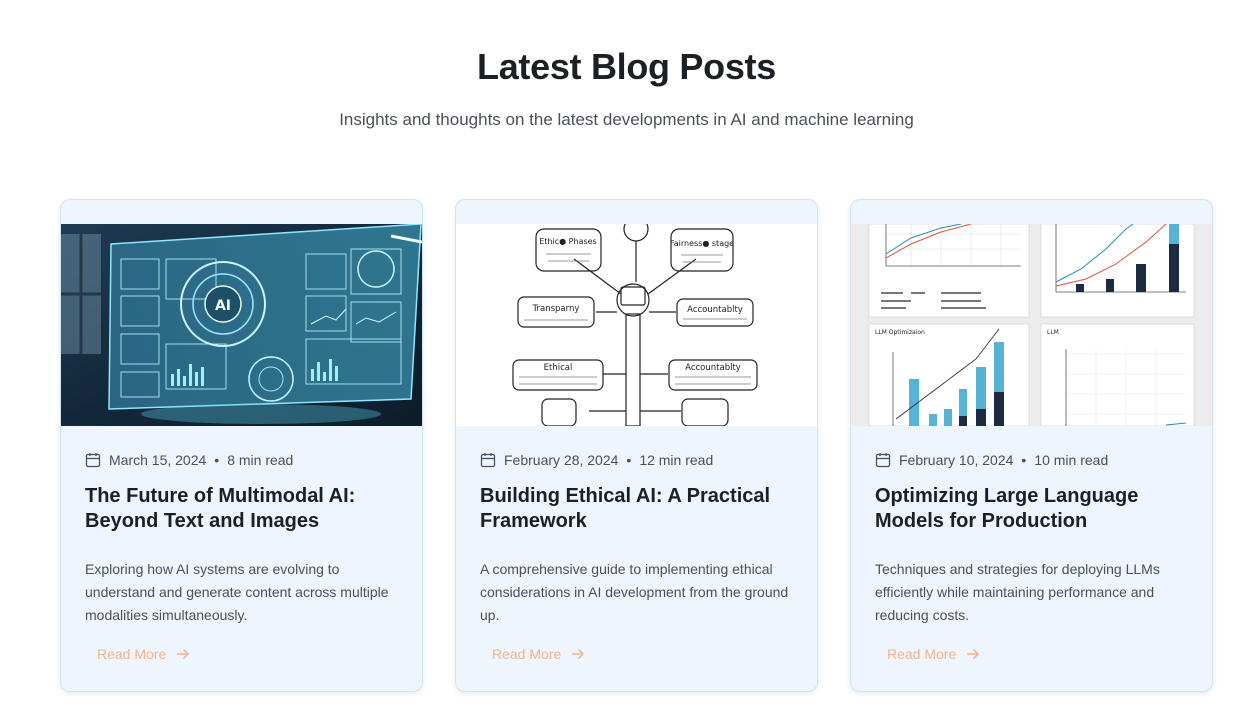 The height and width of the screenshot is (723, 1253). Describe the element at coordinates (1071, 460) in the screenshot. I see `post-read-time: 10 min read` at that location.